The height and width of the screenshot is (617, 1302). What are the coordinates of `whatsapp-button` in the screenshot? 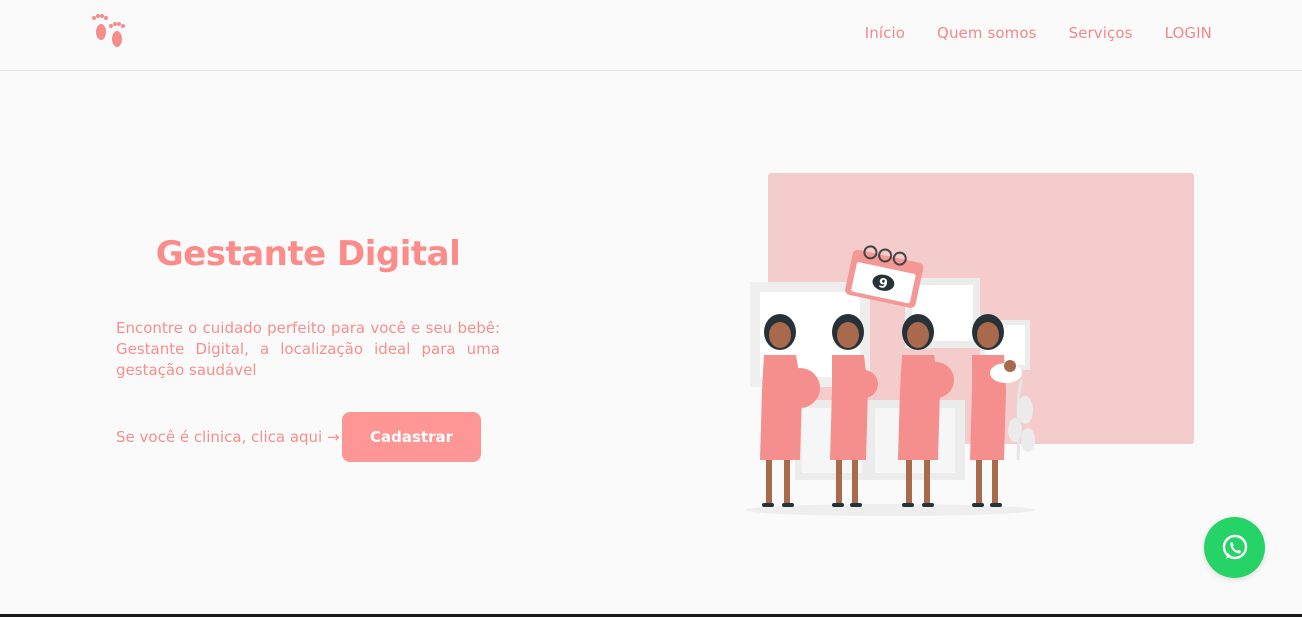 It's located at (1234, 547).